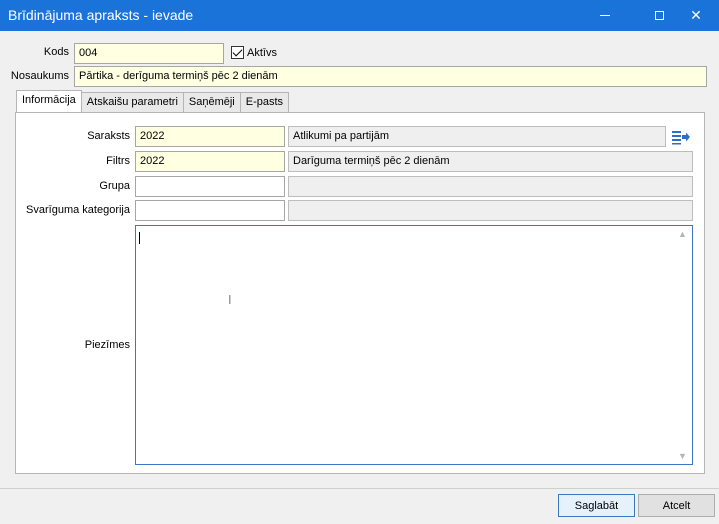 This screenshot has height=524, width=719. Describe the element at coordinates (682, 234) in the screenshot. I see `scroll-up-icon: ▲` at that location.